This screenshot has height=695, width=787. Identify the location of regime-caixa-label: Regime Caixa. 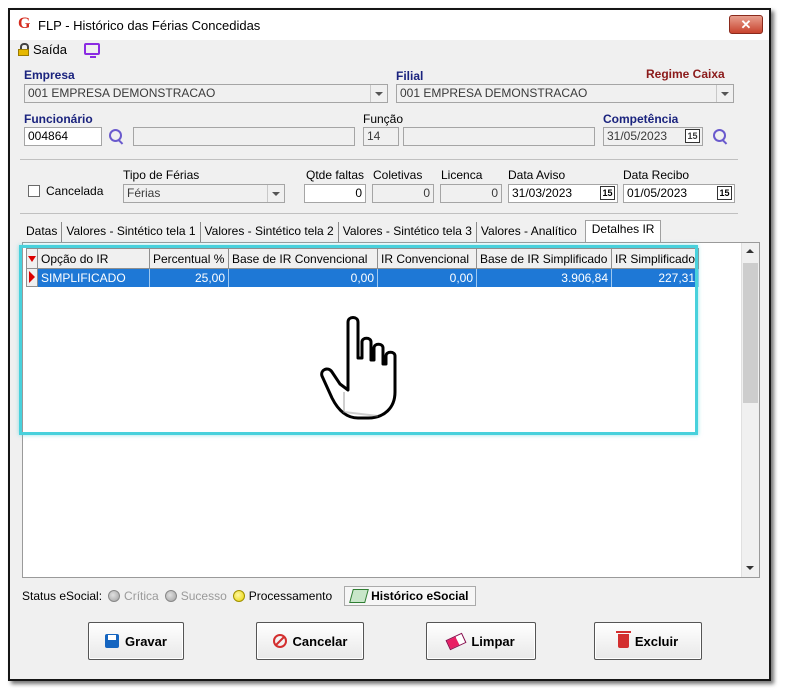
(685, 74).